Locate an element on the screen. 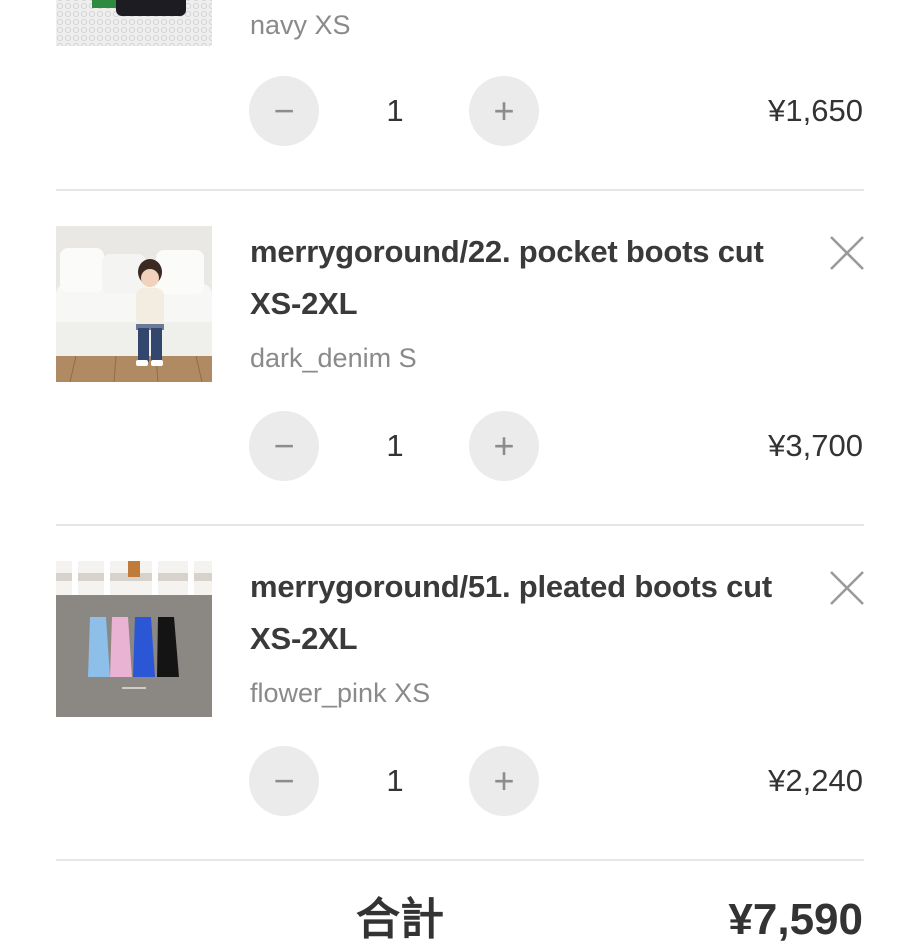  item-title-line: merrygoround/51. pleated boots cut is located at coordinates (511, 586).